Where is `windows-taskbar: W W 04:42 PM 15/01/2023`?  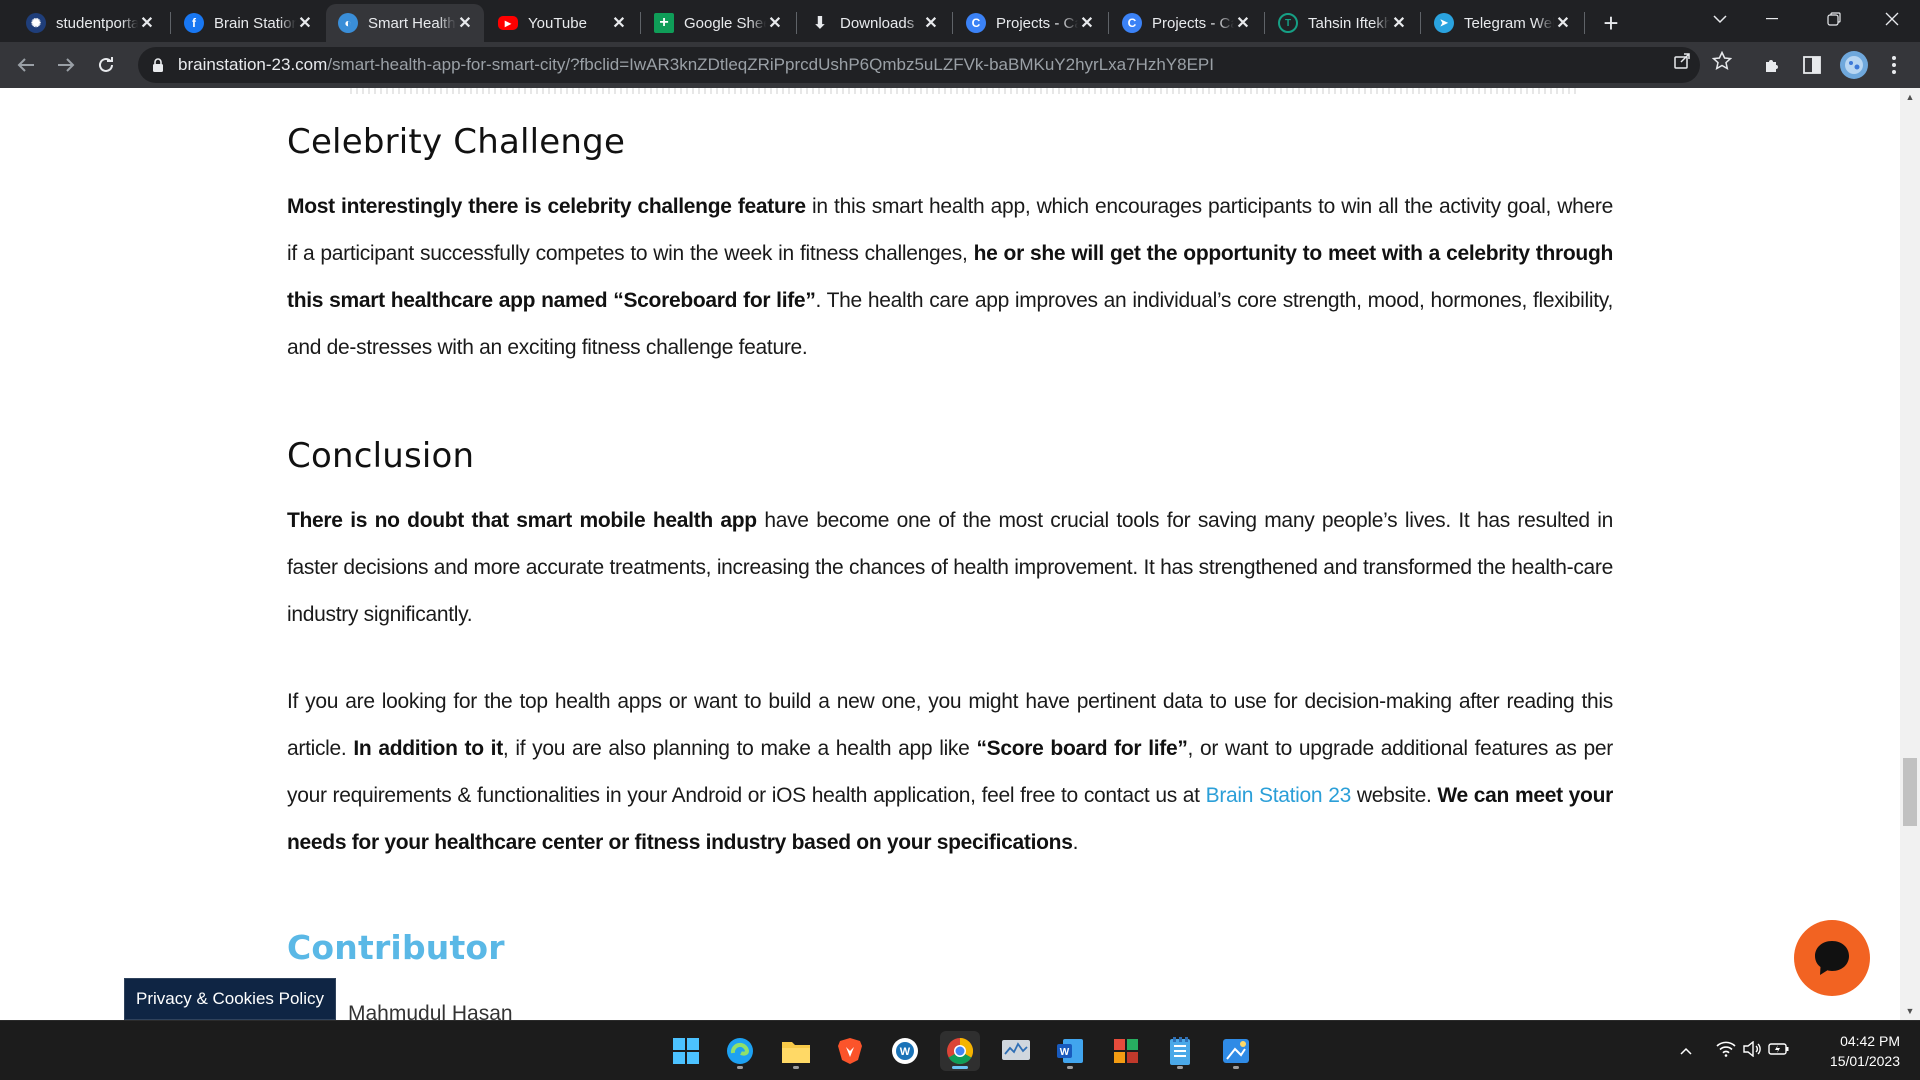 windows-taskbar: W W 04:42 PM 15/01/2023 is located at coordinates (960, 1050).